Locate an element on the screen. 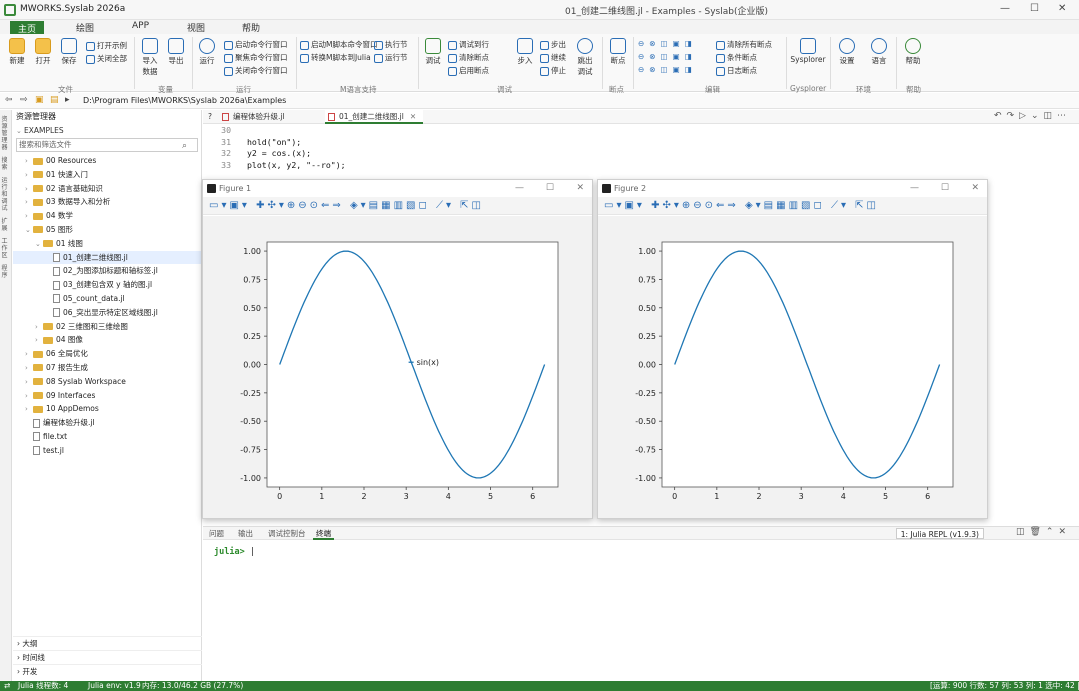 This screenshot has width=1079, height=691. convert-m-button: 转换M脚本到Julia is located at coordinates (335, 57).